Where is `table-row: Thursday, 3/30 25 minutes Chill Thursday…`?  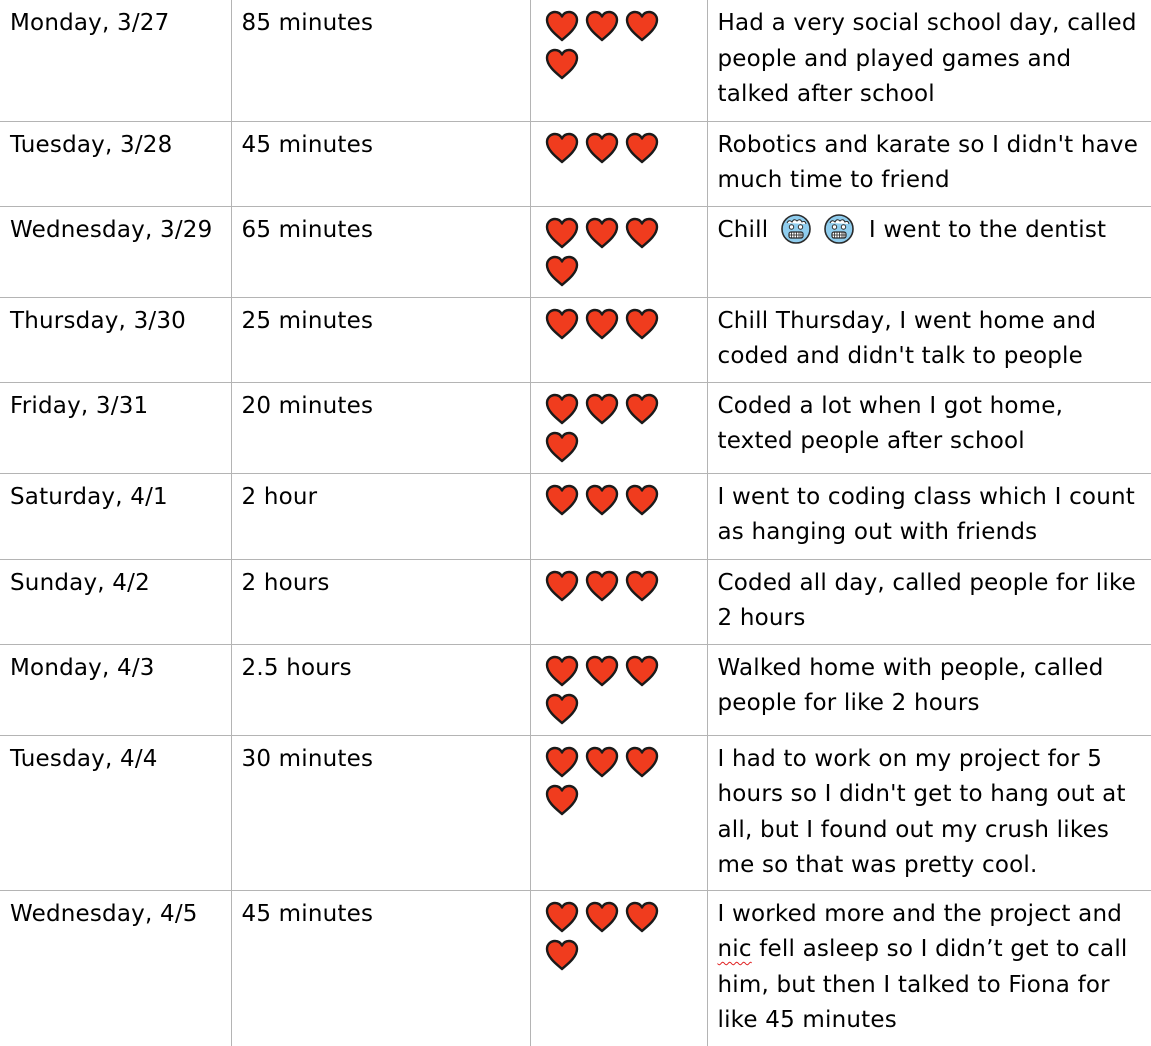 table-row: Thursday, 3/30 25 minutes Chill Thursday… is located at coordinates (575, 339).